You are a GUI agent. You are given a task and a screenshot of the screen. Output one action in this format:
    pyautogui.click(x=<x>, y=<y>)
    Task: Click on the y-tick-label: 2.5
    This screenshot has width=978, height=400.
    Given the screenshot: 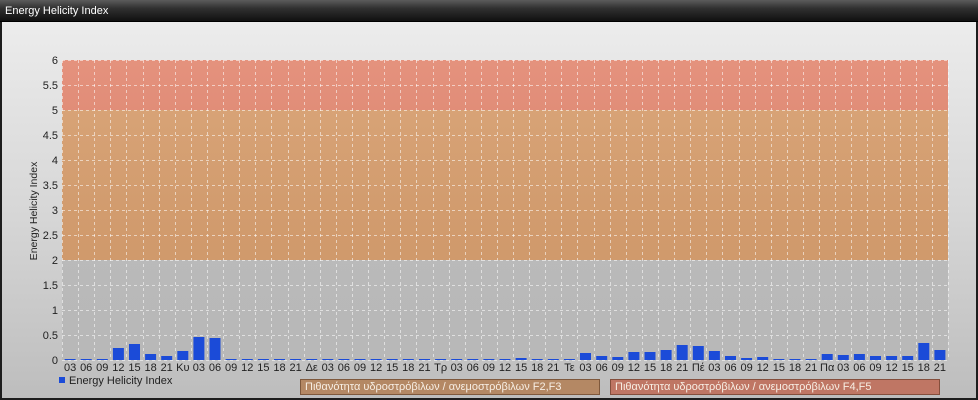 What is the action you would take?
    pyautogui.click(x=50, y=236)
    